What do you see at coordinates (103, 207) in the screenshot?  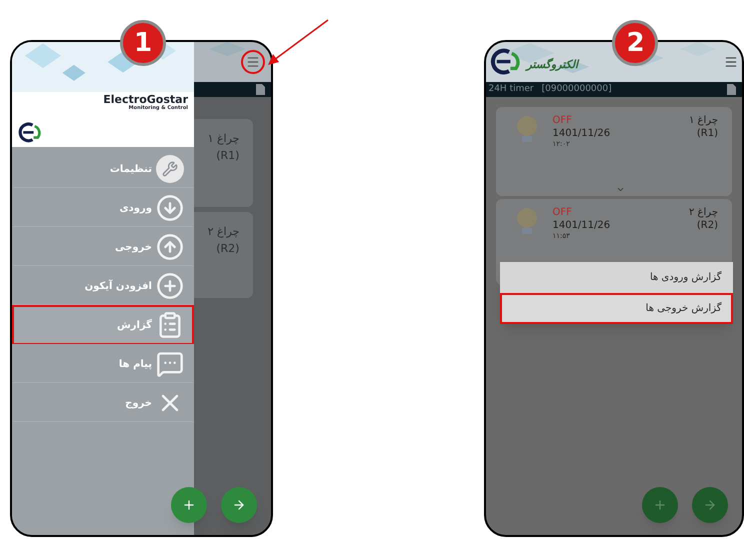 I see `drawer-menu-item: ورودی` at bounding box center [103, 207].